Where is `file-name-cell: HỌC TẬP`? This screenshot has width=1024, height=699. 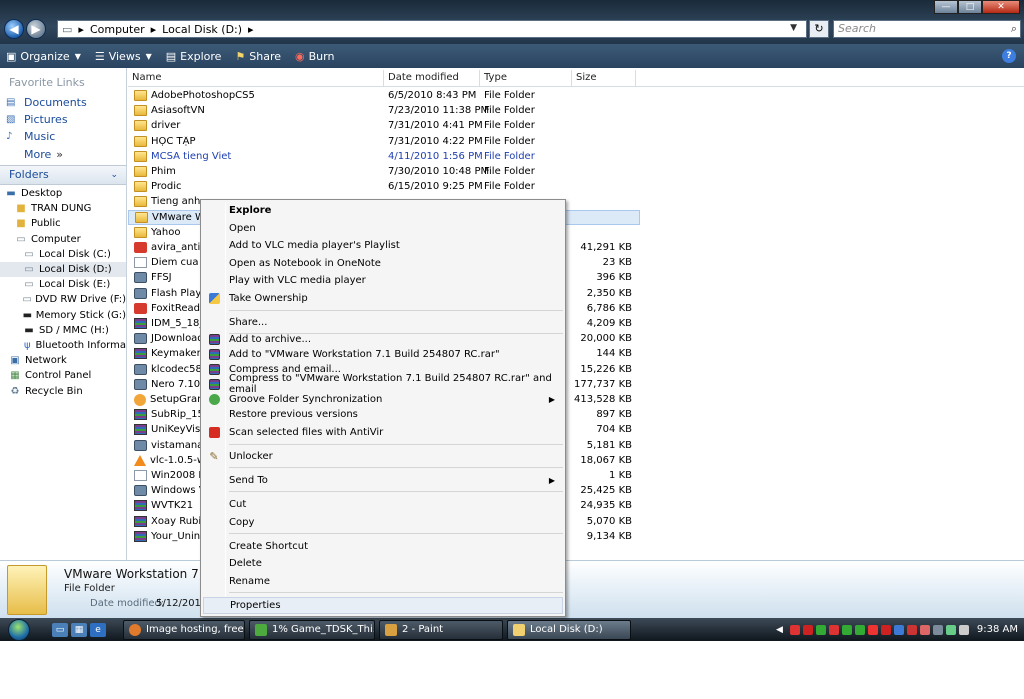
file-name-cell: HỌC TẬP is located at coordinates (256, 141).